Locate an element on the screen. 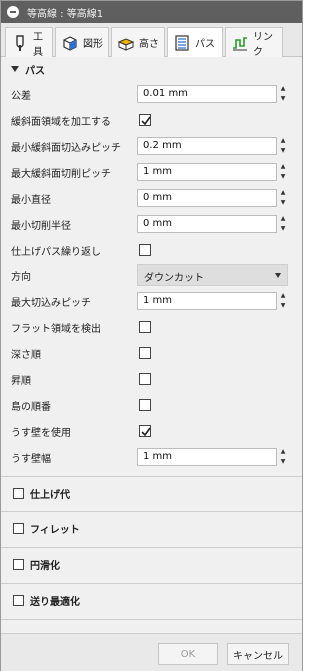 The height and width of the screenshot is (671, 320). wall-width-label: うす壁幅 is located at coordinates (31, 459).